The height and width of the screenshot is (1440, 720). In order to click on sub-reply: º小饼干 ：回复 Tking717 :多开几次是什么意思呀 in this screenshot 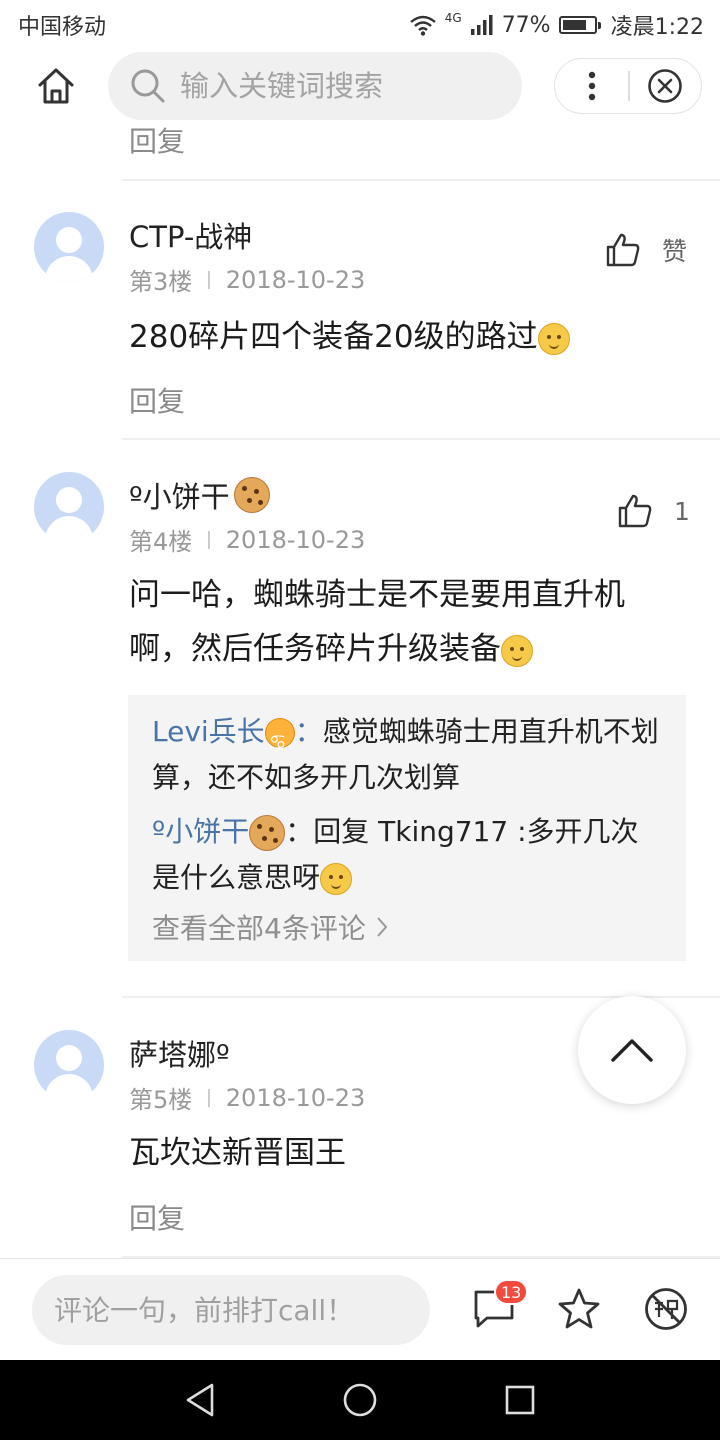, I will do `click(407, 855)`.